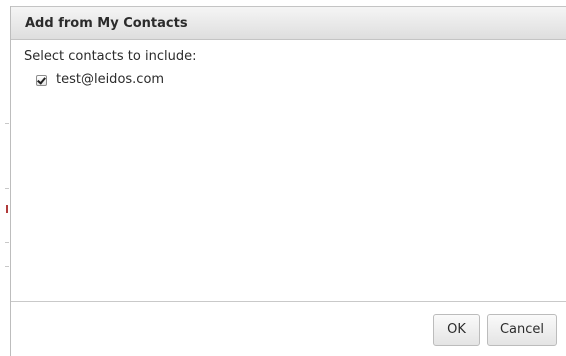  I want to click on contact-list: test@leidos.com, so click(291, 83).